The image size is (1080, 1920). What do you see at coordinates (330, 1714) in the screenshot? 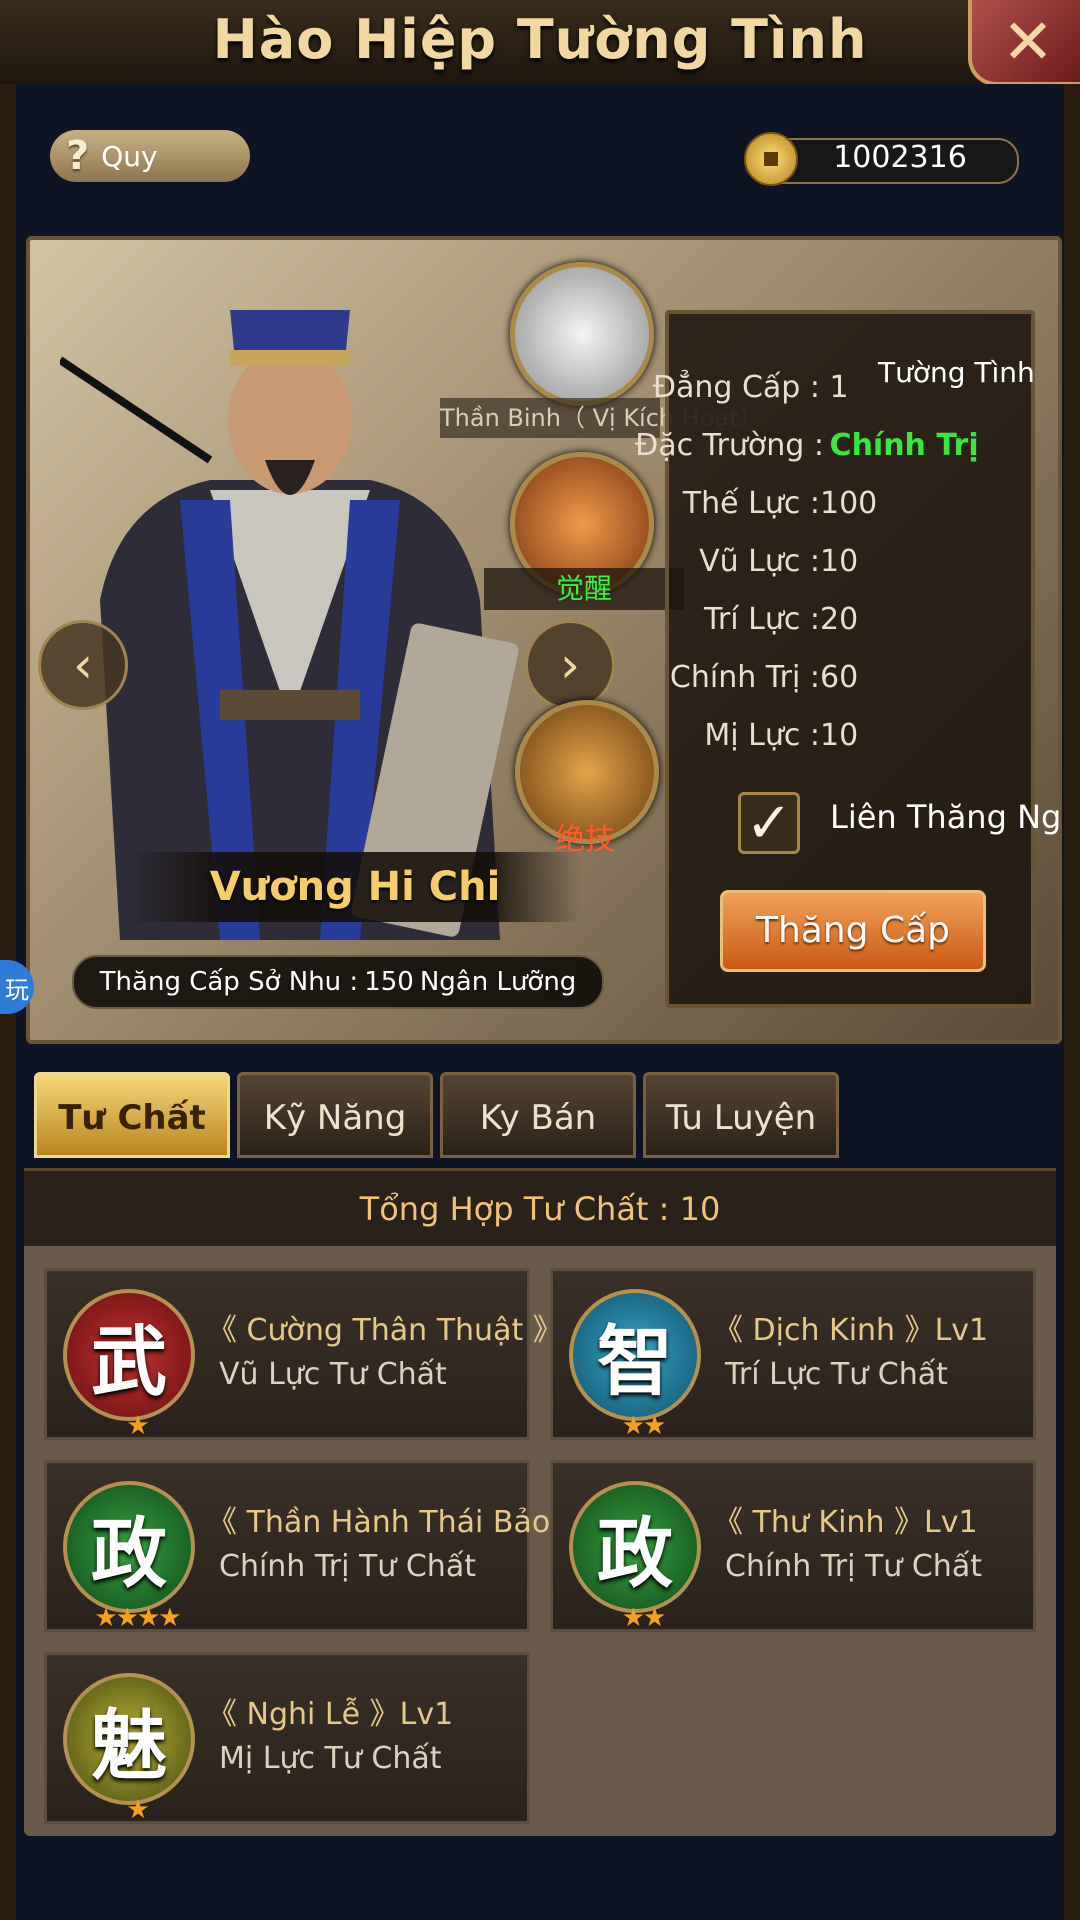
I see `talent-title: 《 Nghi Lễ 》Lv1` at bounding box center [330, 1714].